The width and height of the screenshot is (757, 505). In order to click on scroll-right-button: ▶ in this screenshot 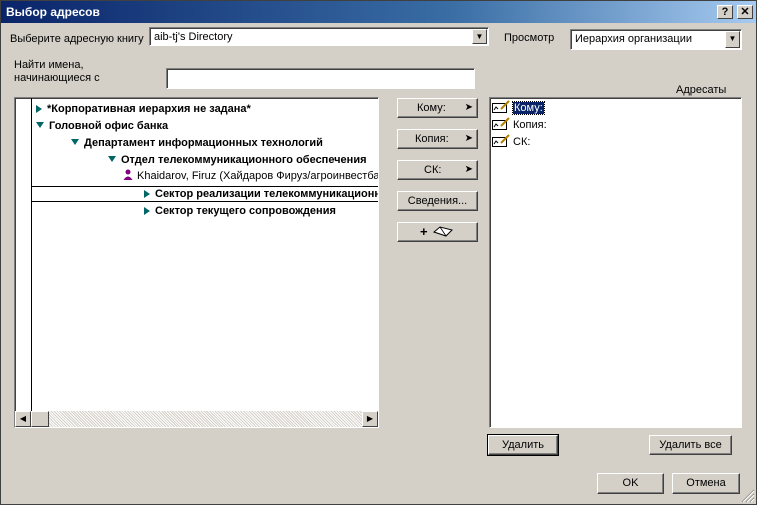, I will do `click(370, 419)`.